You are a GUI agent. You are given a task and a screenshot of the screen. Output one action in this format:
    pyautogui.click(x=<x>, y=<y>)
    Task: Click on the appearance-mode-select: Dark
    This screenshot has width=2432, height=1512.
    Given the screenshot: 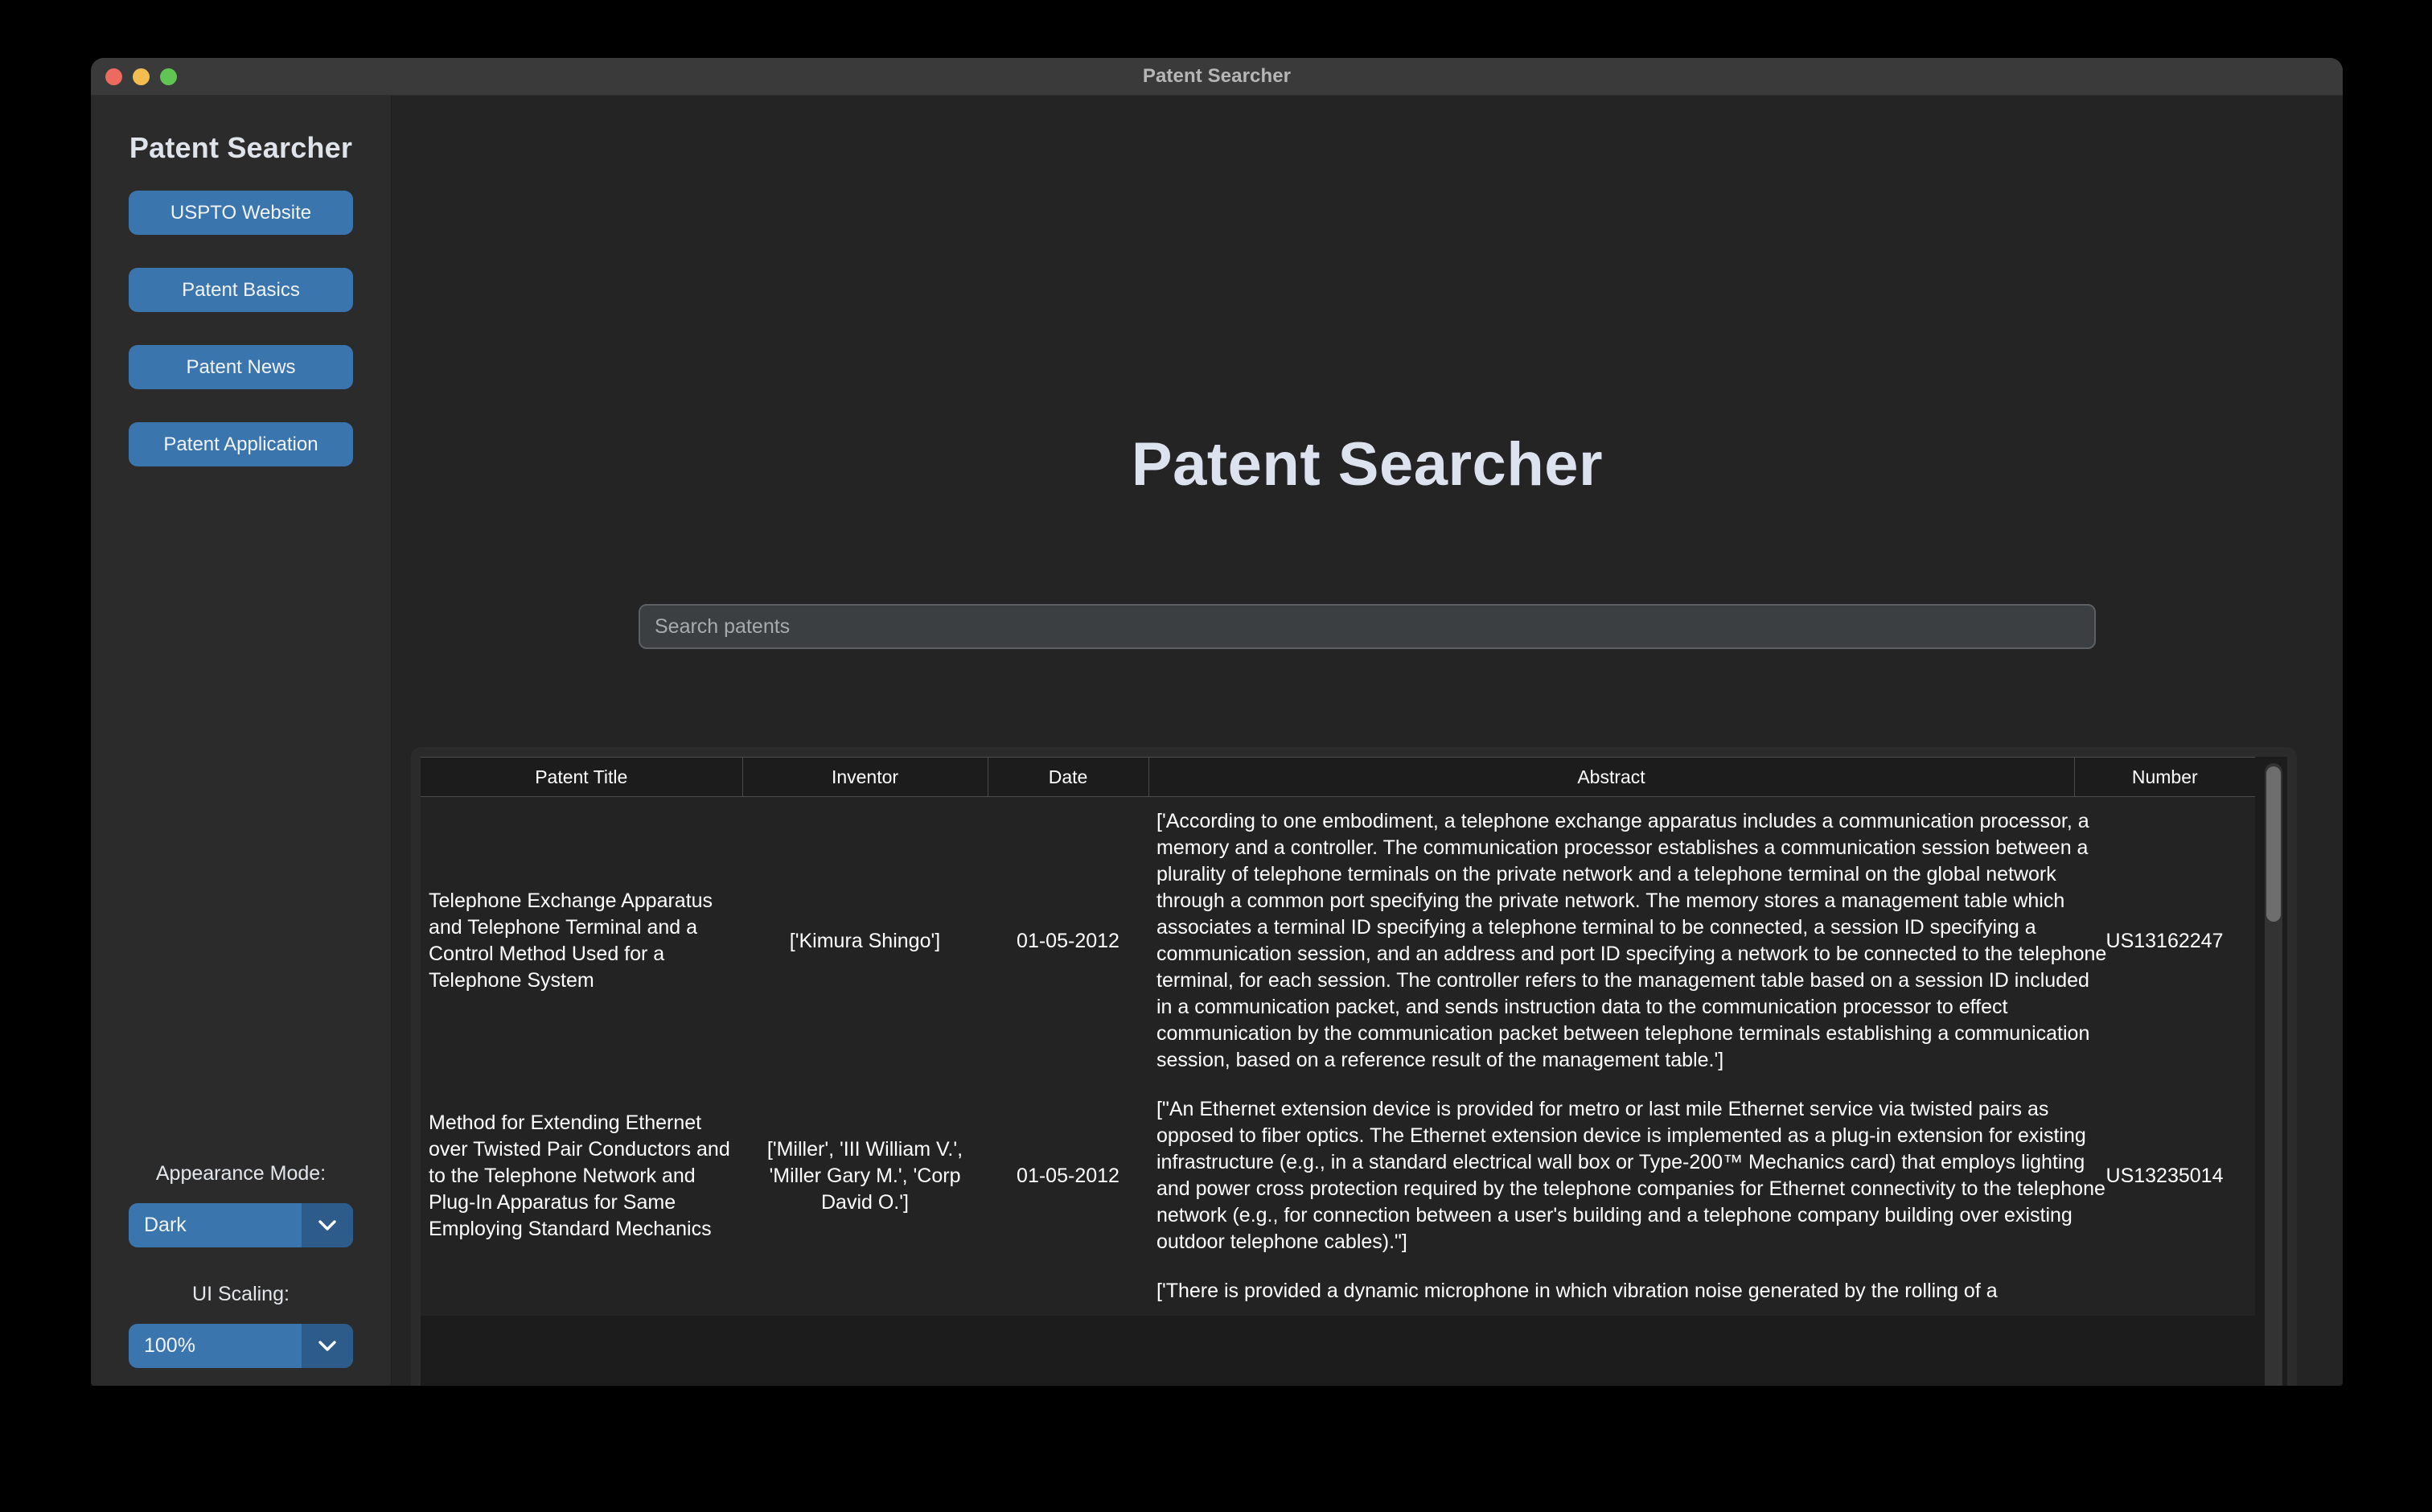 What is the action you would take?
    pyautogui.click(x=241, y=1225)
    